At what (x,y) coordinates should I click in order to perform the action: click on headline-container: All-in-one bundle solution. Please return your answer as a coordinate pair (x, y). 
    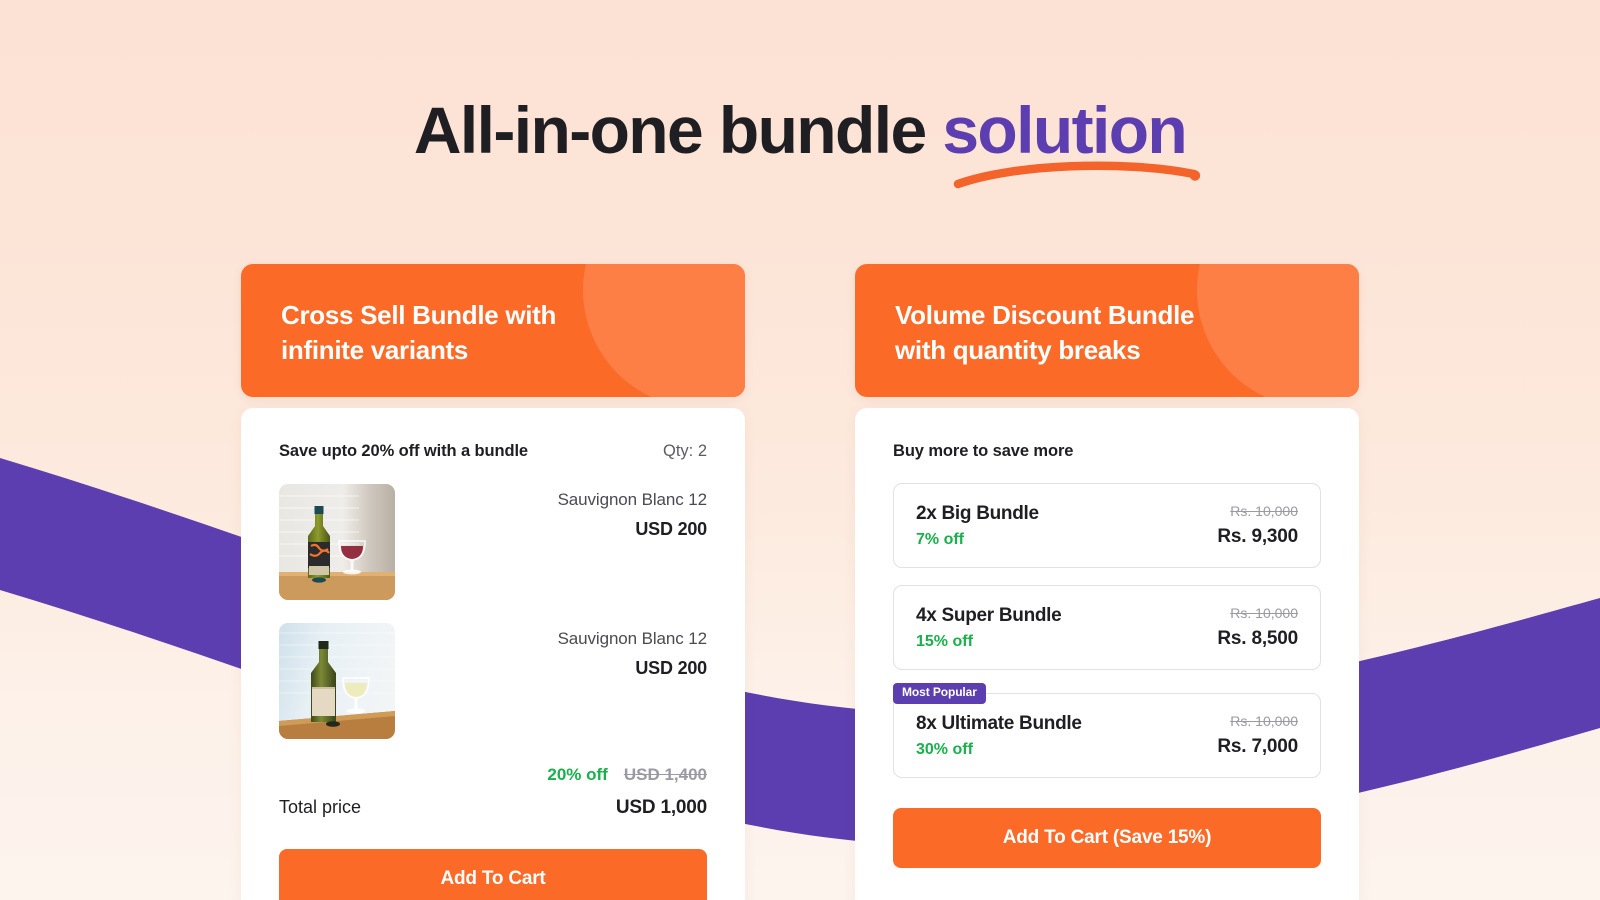
    Looking at the image, I should click on (800, 141).